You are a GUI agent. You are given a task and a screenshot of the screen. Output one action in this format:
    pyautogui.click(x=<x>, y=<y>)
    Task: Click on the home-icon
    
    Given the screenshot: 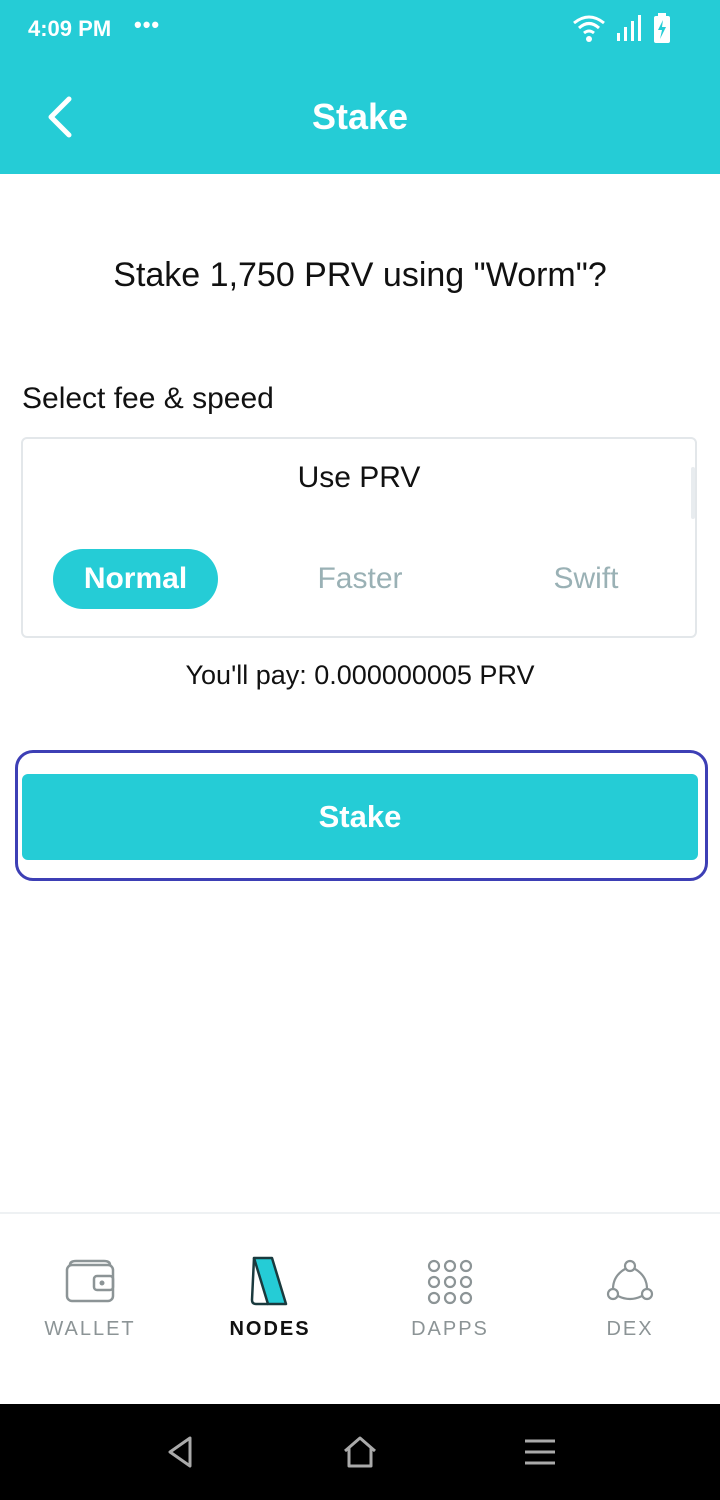 What is the action you would take?
    pyautogui.click(x=360, y=1452)
    